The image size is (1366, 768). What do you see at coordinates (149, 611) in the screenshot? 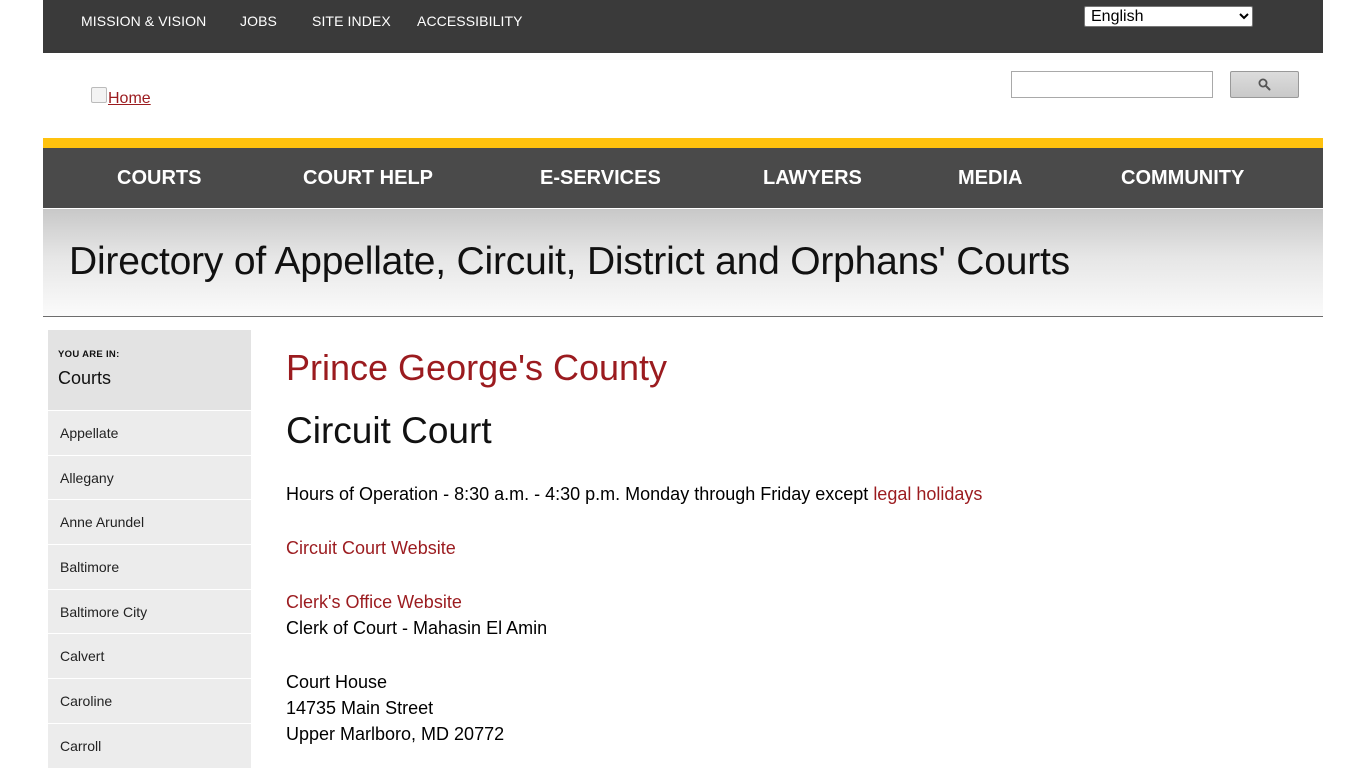
I see `sidebar-item-baltimore-city: Baltimore City` at bounding box center [149, 611].